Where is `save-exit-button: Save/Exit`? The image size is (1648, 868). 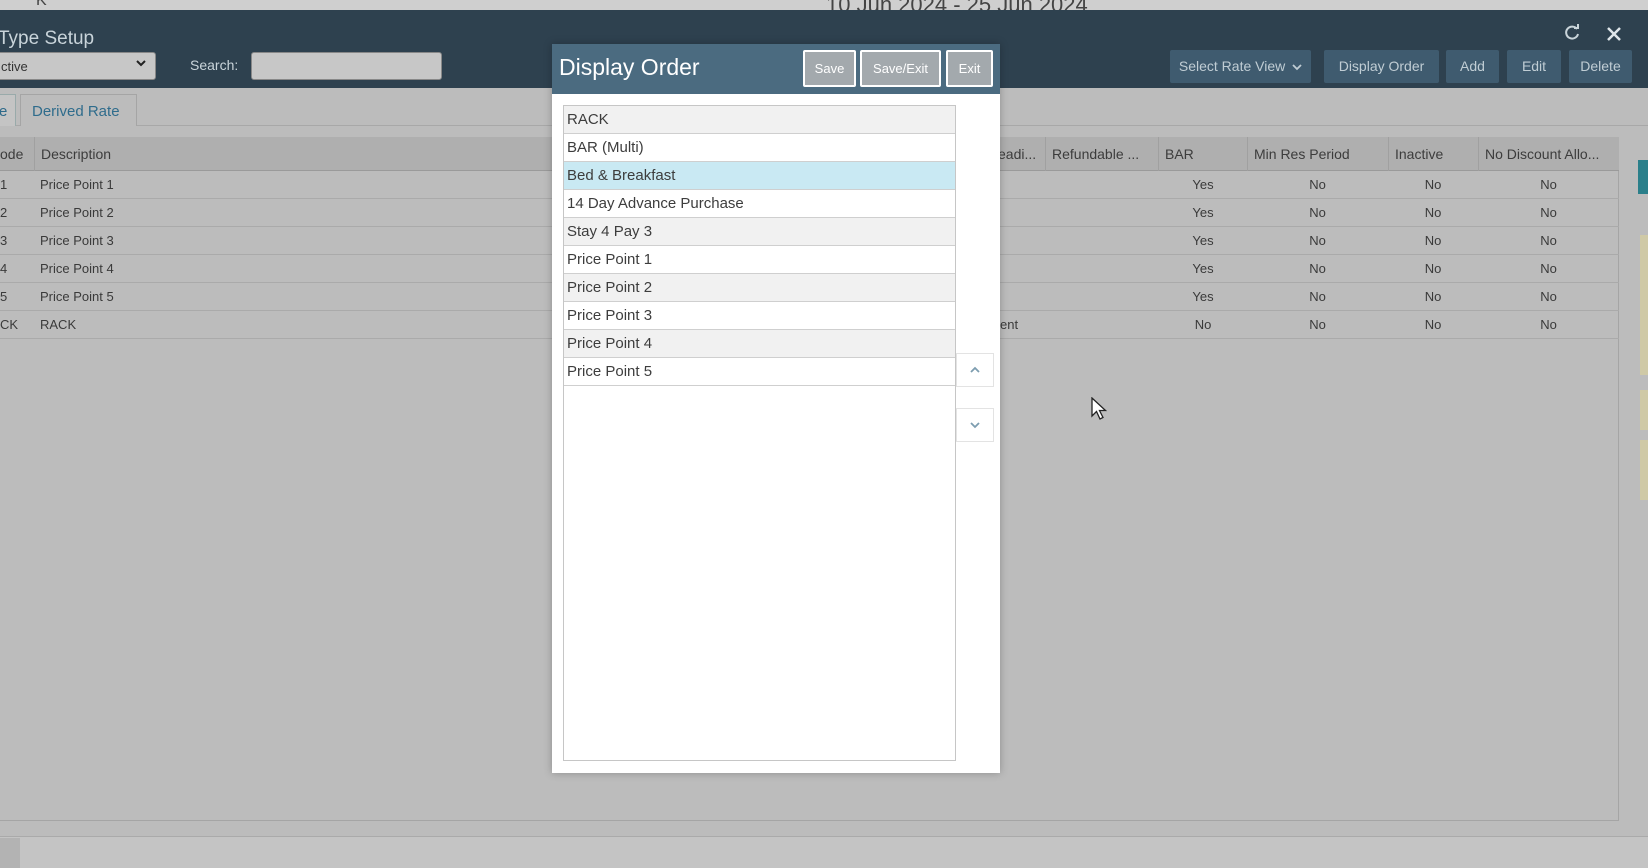
save-exit-button: Save/Exit is located at coordinates (900, 68).